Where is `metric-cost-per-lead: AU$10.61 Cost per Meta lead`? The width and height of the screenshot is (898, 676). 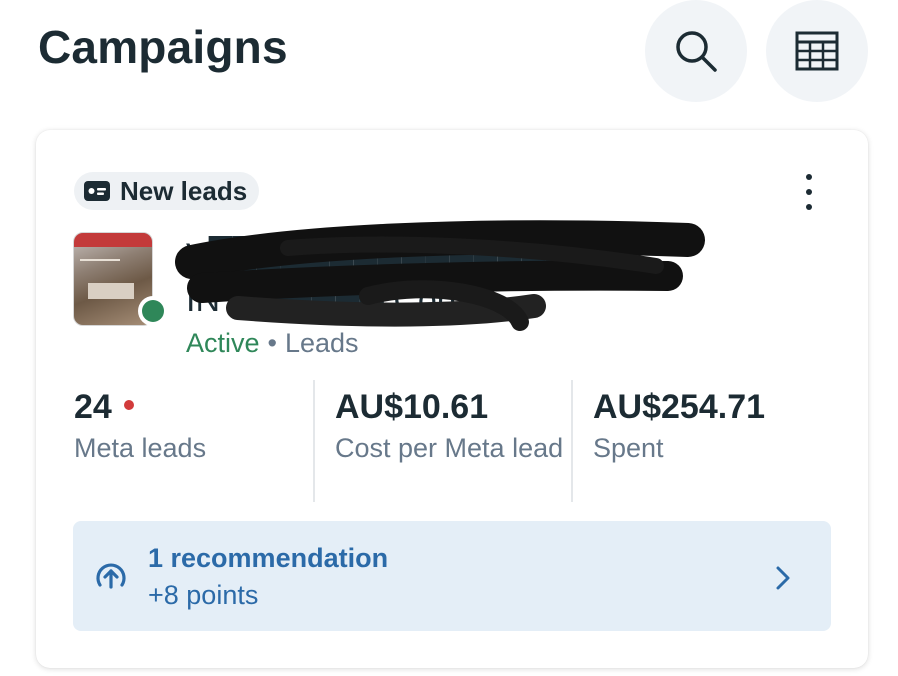
metric-cost-per-lead: AU$10.61 Cost per Meta lead is located at coordinates (453, 441).